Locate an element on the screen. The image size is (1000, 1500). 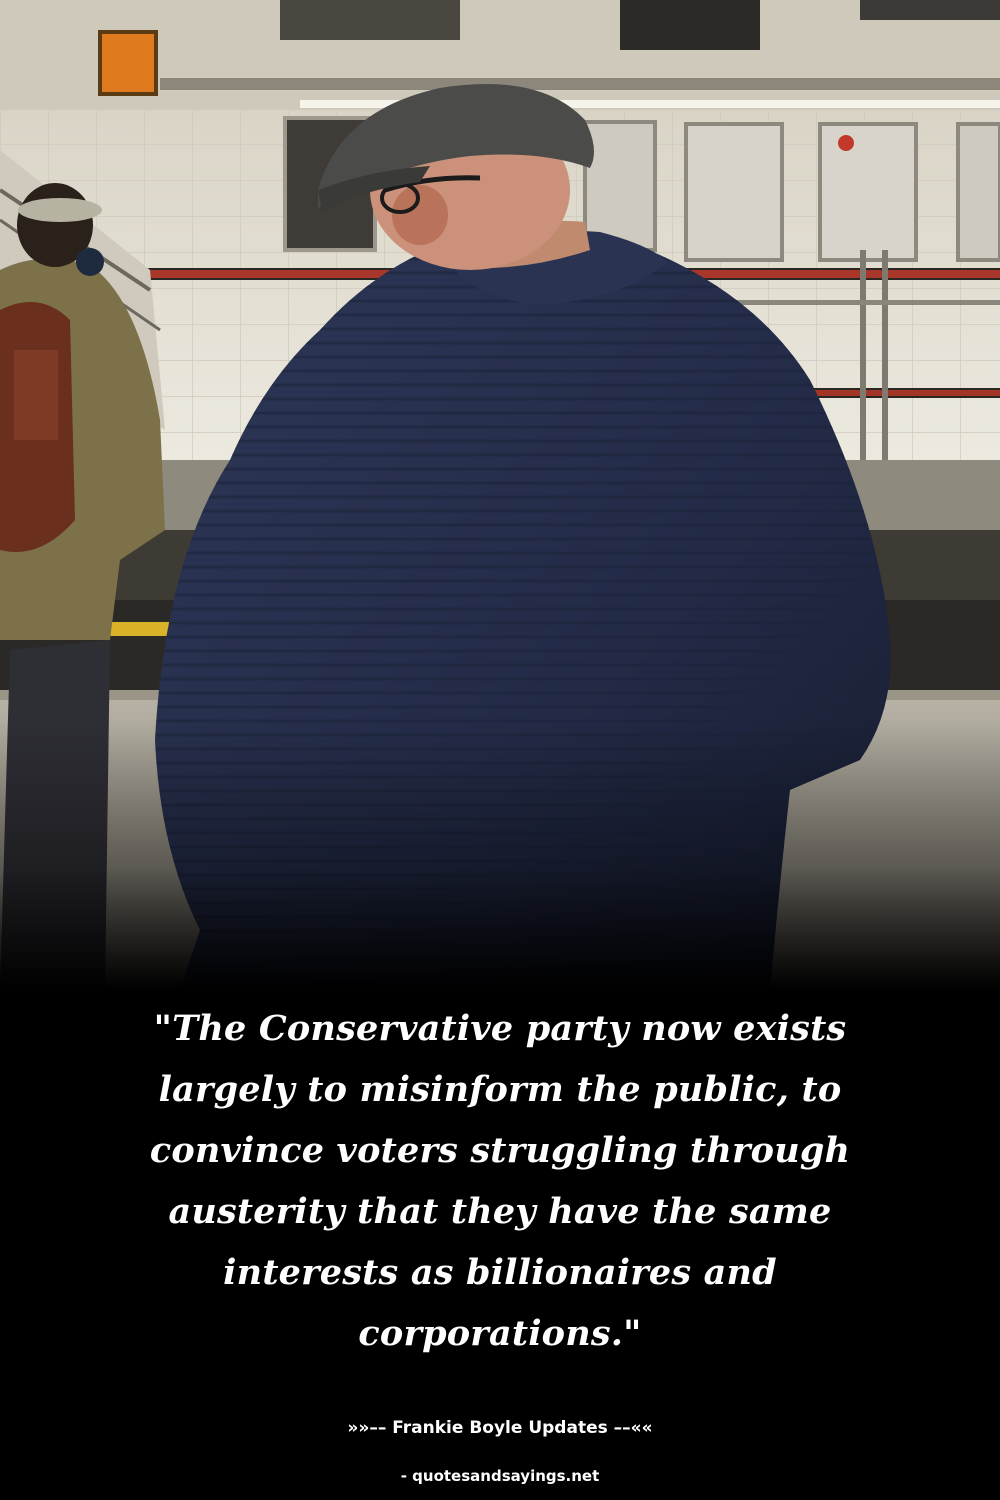
source-credit: - quotesandsayings.net is located at coordinates (500, 1476).